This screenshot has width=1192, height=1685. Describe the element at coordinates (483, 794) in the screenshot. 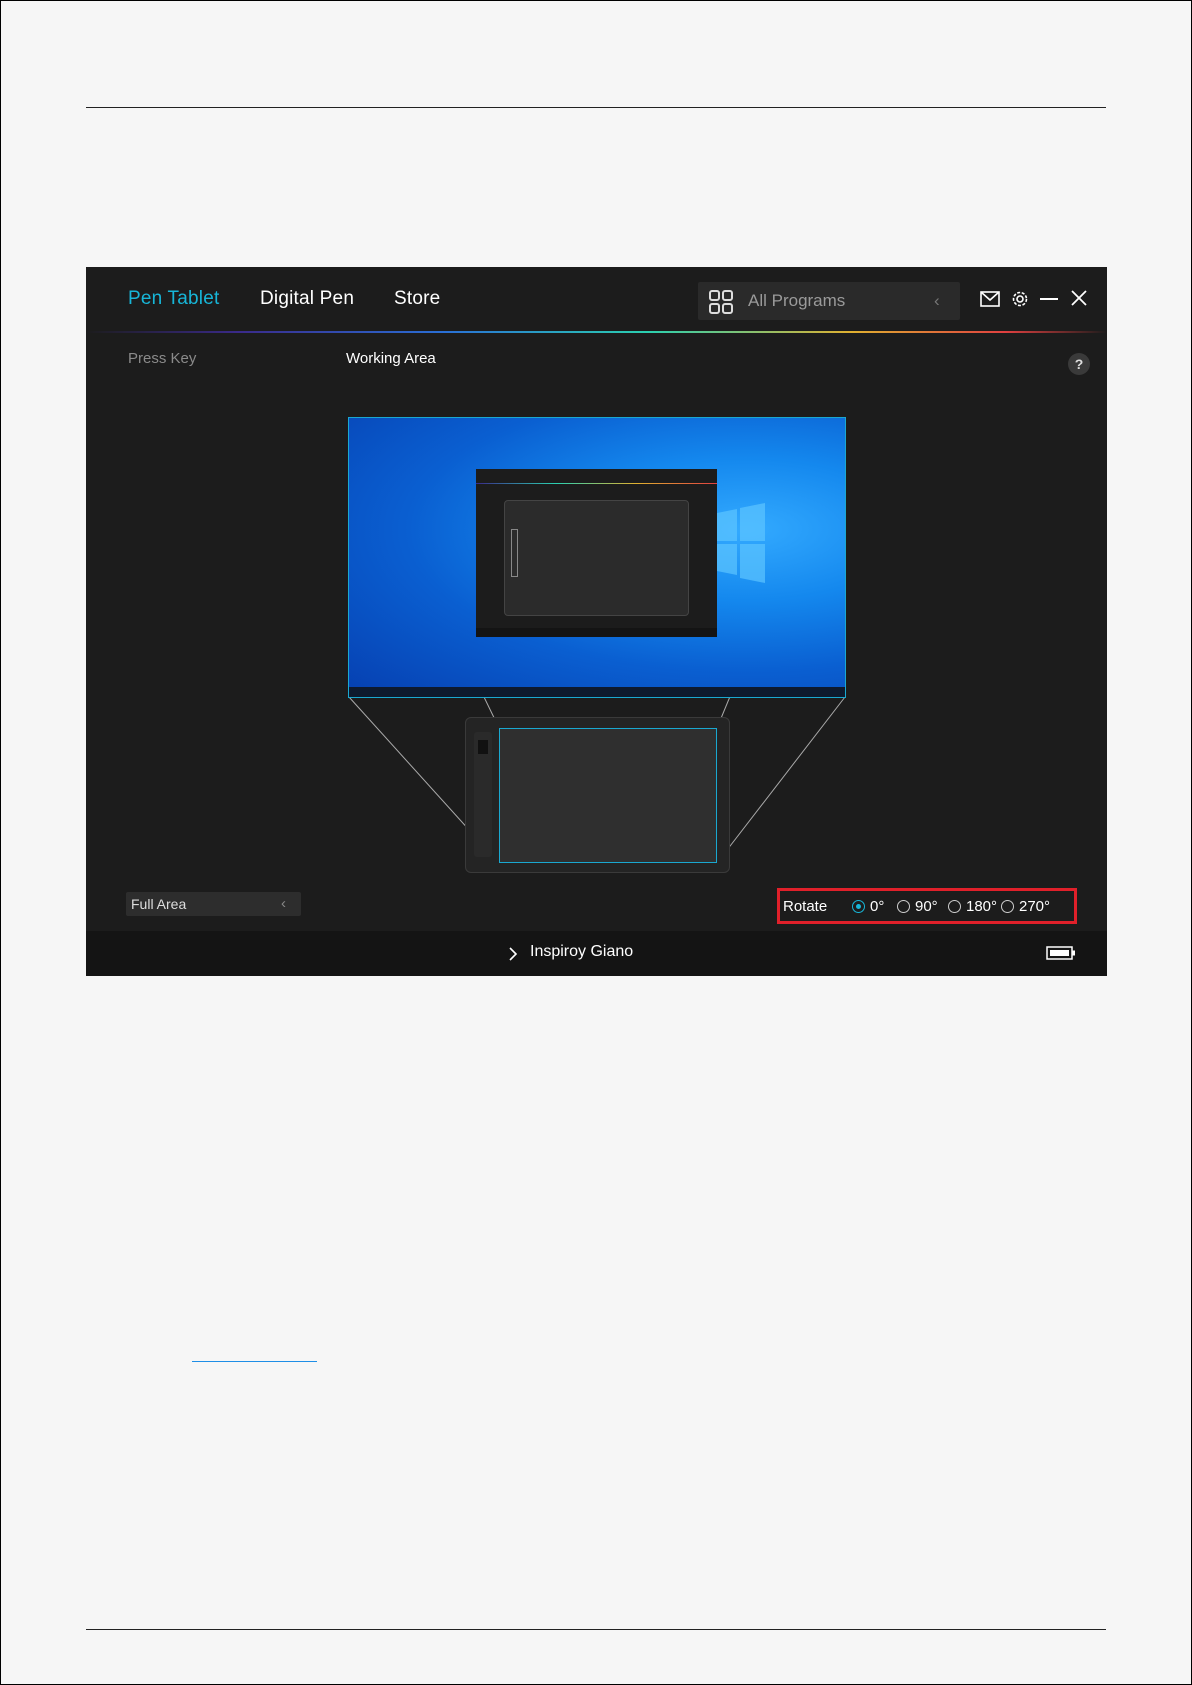

I see `tablet-express-keys` at that location.